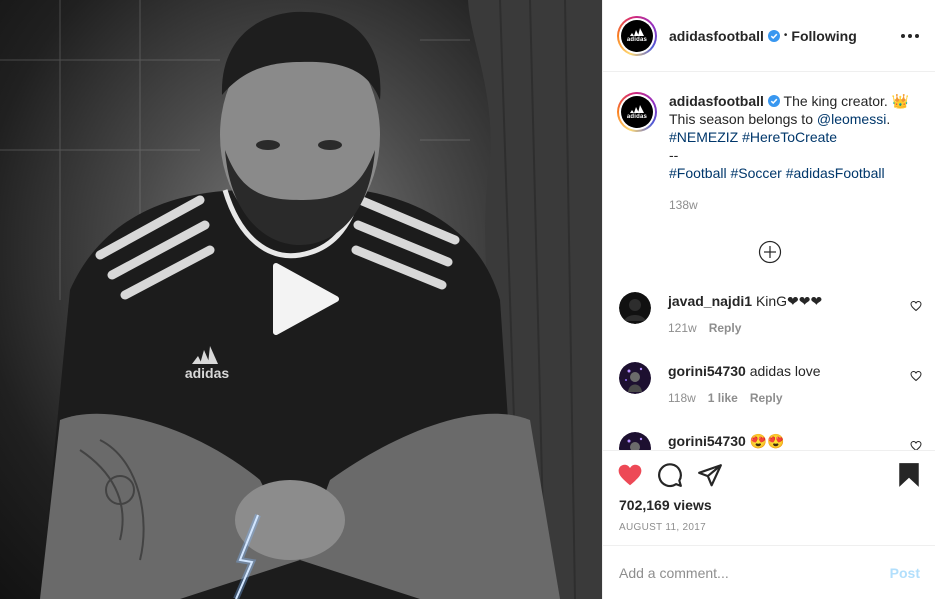 The width and height of the screenshot is (935, 599). What do you see at coordinates (698, 173) in the screenshot?
I see `hashtag-link: #Football` at bounding box center [698, 173].